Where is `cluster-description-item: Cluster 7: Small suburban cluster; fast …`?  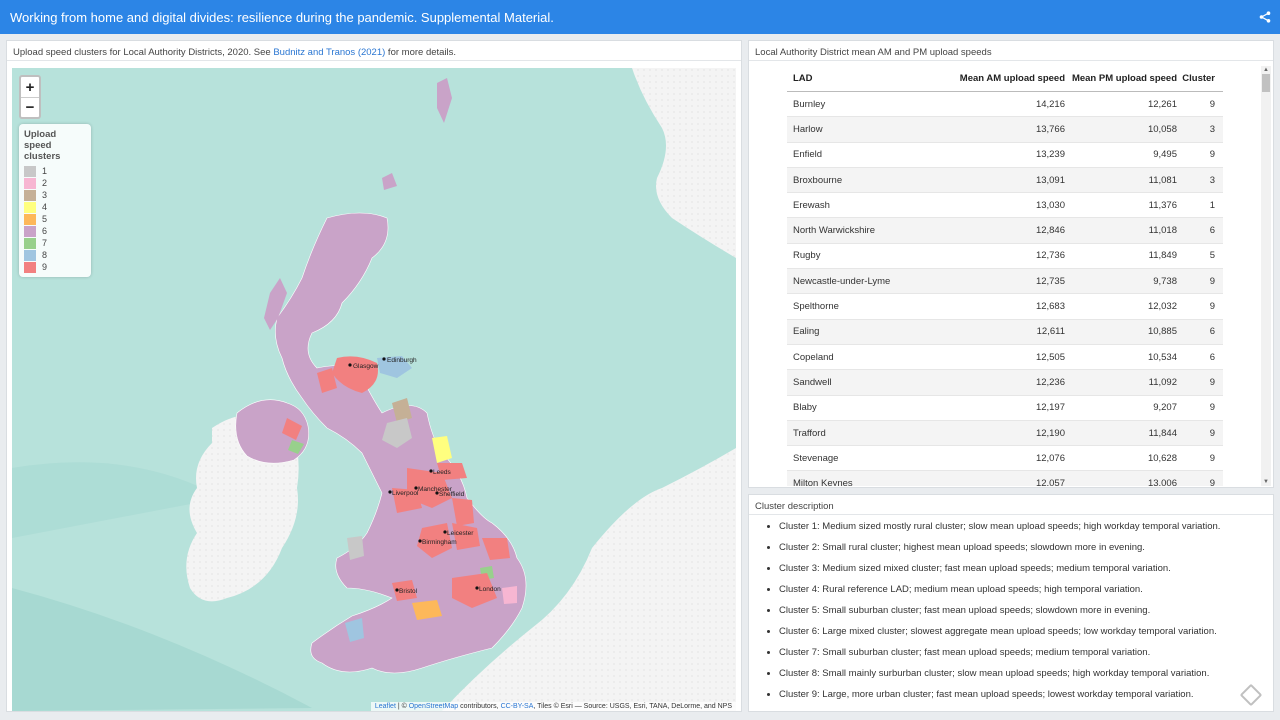
cluster-description-item: Cluster 7: Small suburban cluster; fast … is located at coordinates (999, 657).